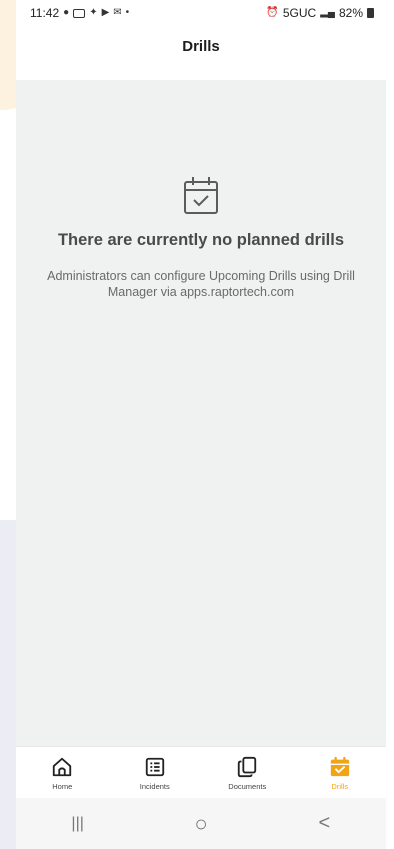 Image resolution: width=394 pixels, height=849 pixels. What do you see at coordinates (201, 13) in the screenshot?
I see `status-bar: 11:42 ● ✦ ▶ ✉ • ⏰ 5GUC ▂▄ 82%` at bounding box center [201, 13].